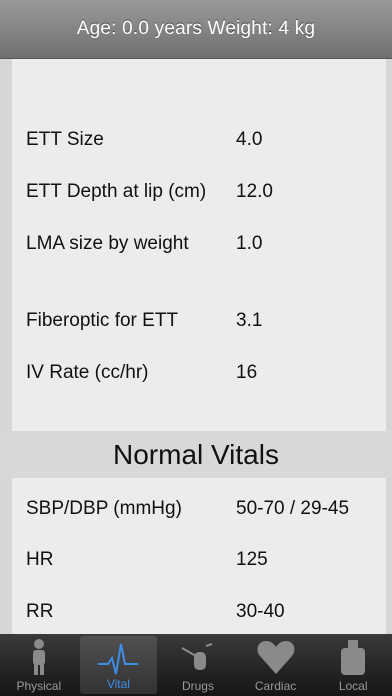 This screenshot has height=696, width=392. Describe the element at coordinates (197, 656) in the screenshot. I see `syringe-icon` at that location.